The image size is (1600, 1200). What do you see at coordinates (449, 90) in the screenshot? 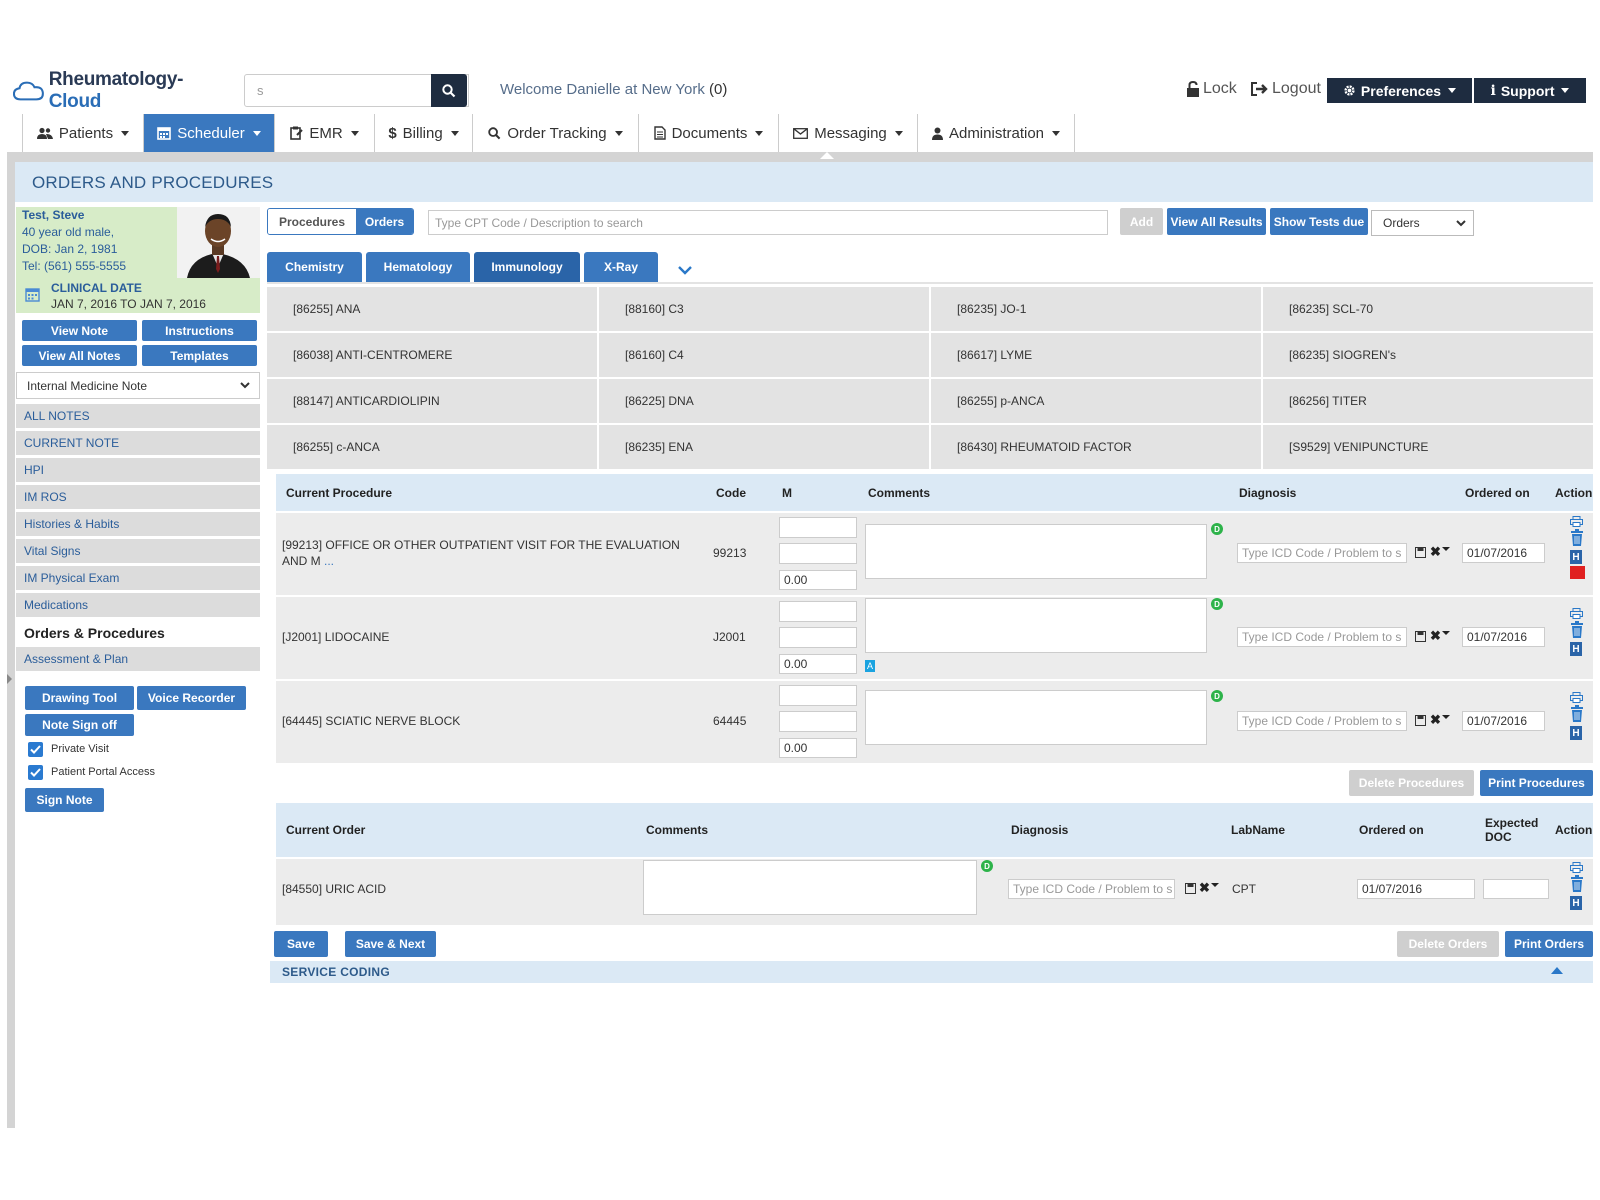
I see `search-button` at bounding box center [449, 90].